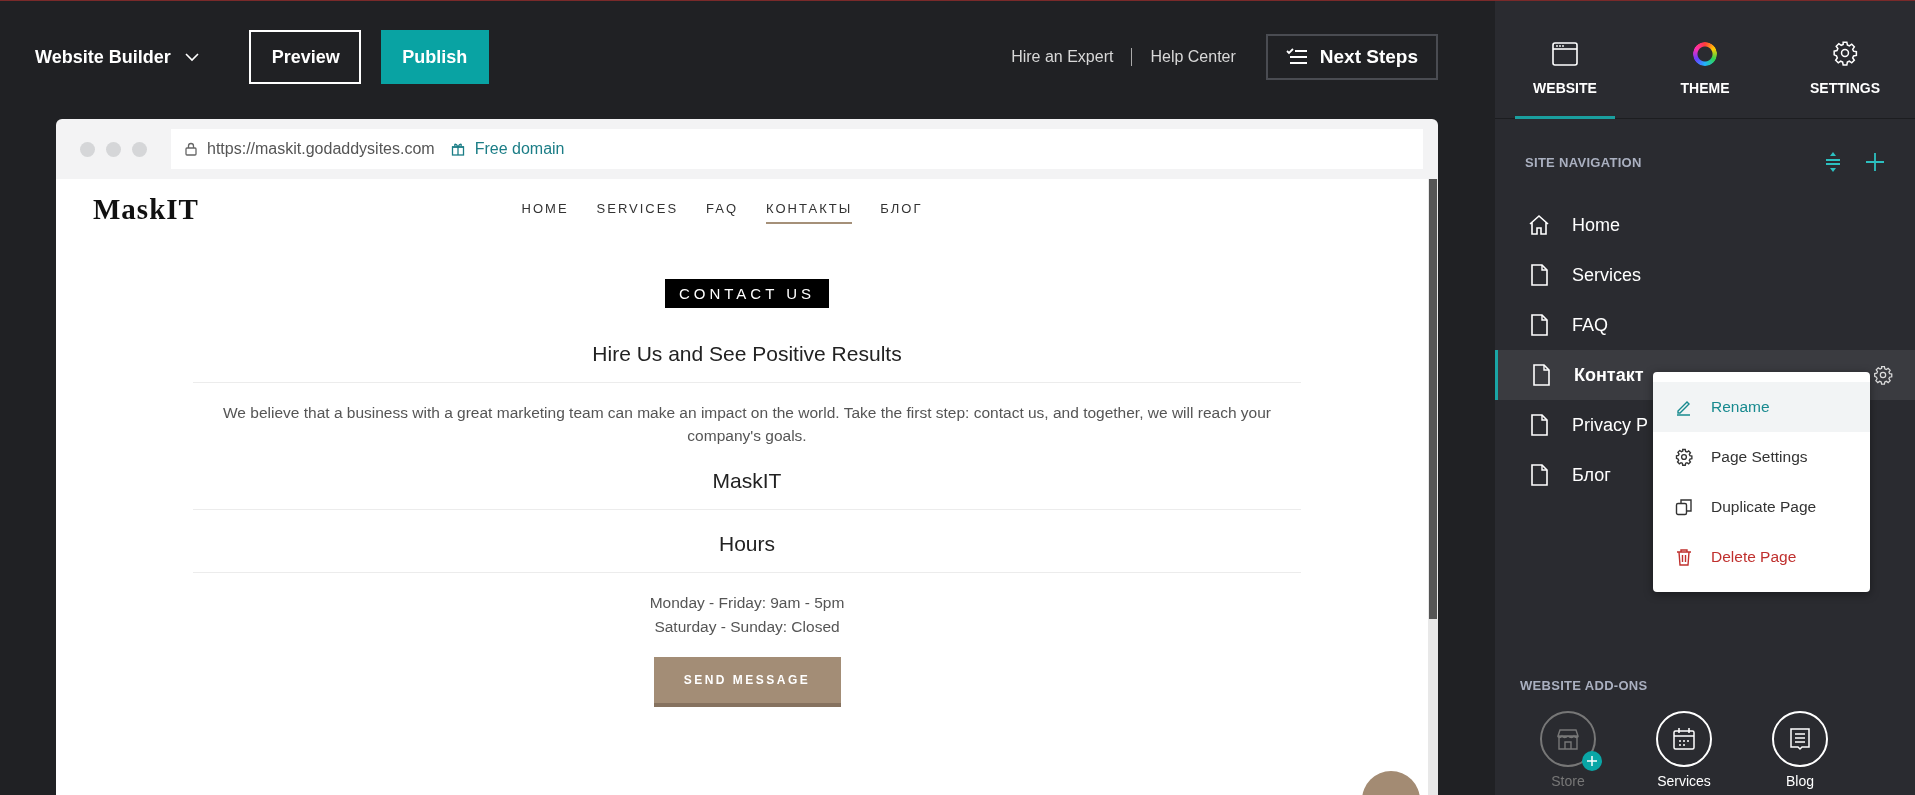  Describe the element at coordinates (747, 627) in the screenshot. I see `hours-line: Saturday - Sunday: Closed` at that location.